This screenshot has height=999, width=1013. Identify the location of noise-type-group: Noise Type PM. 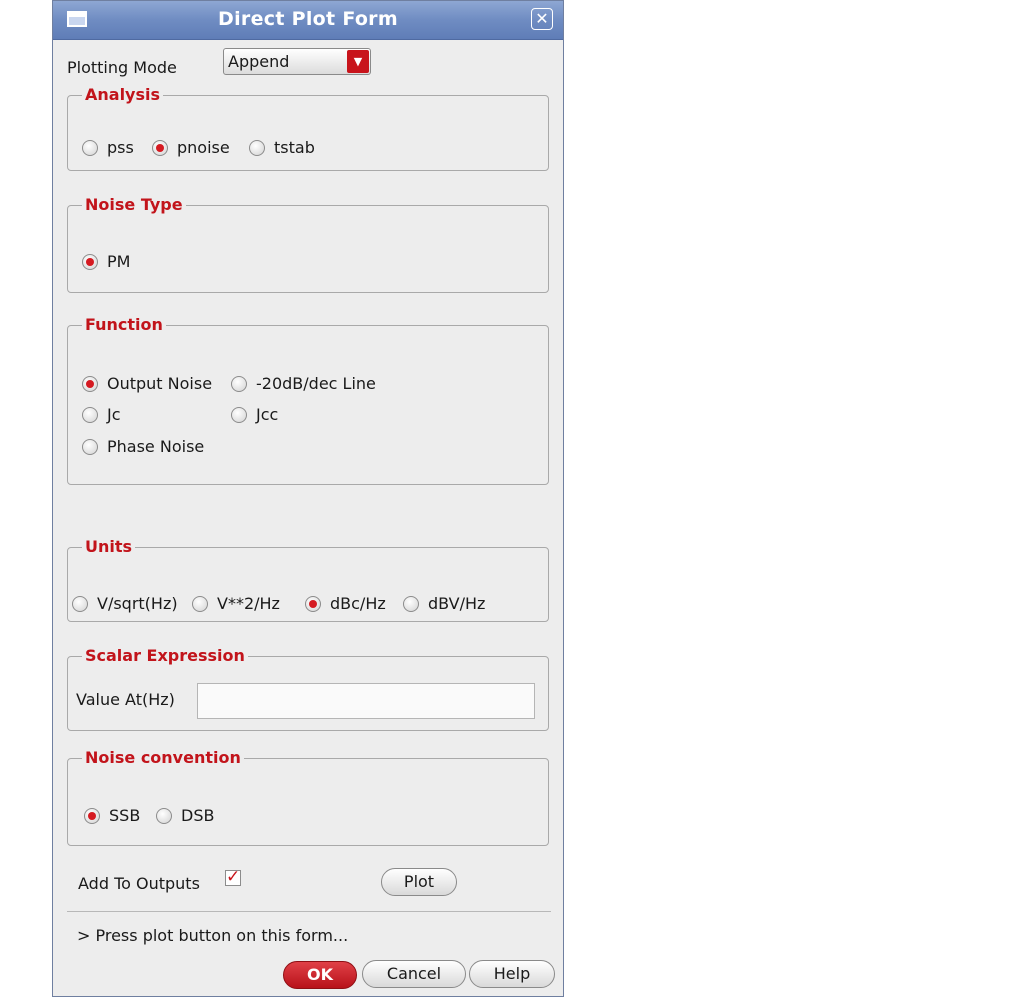
(308, 244).